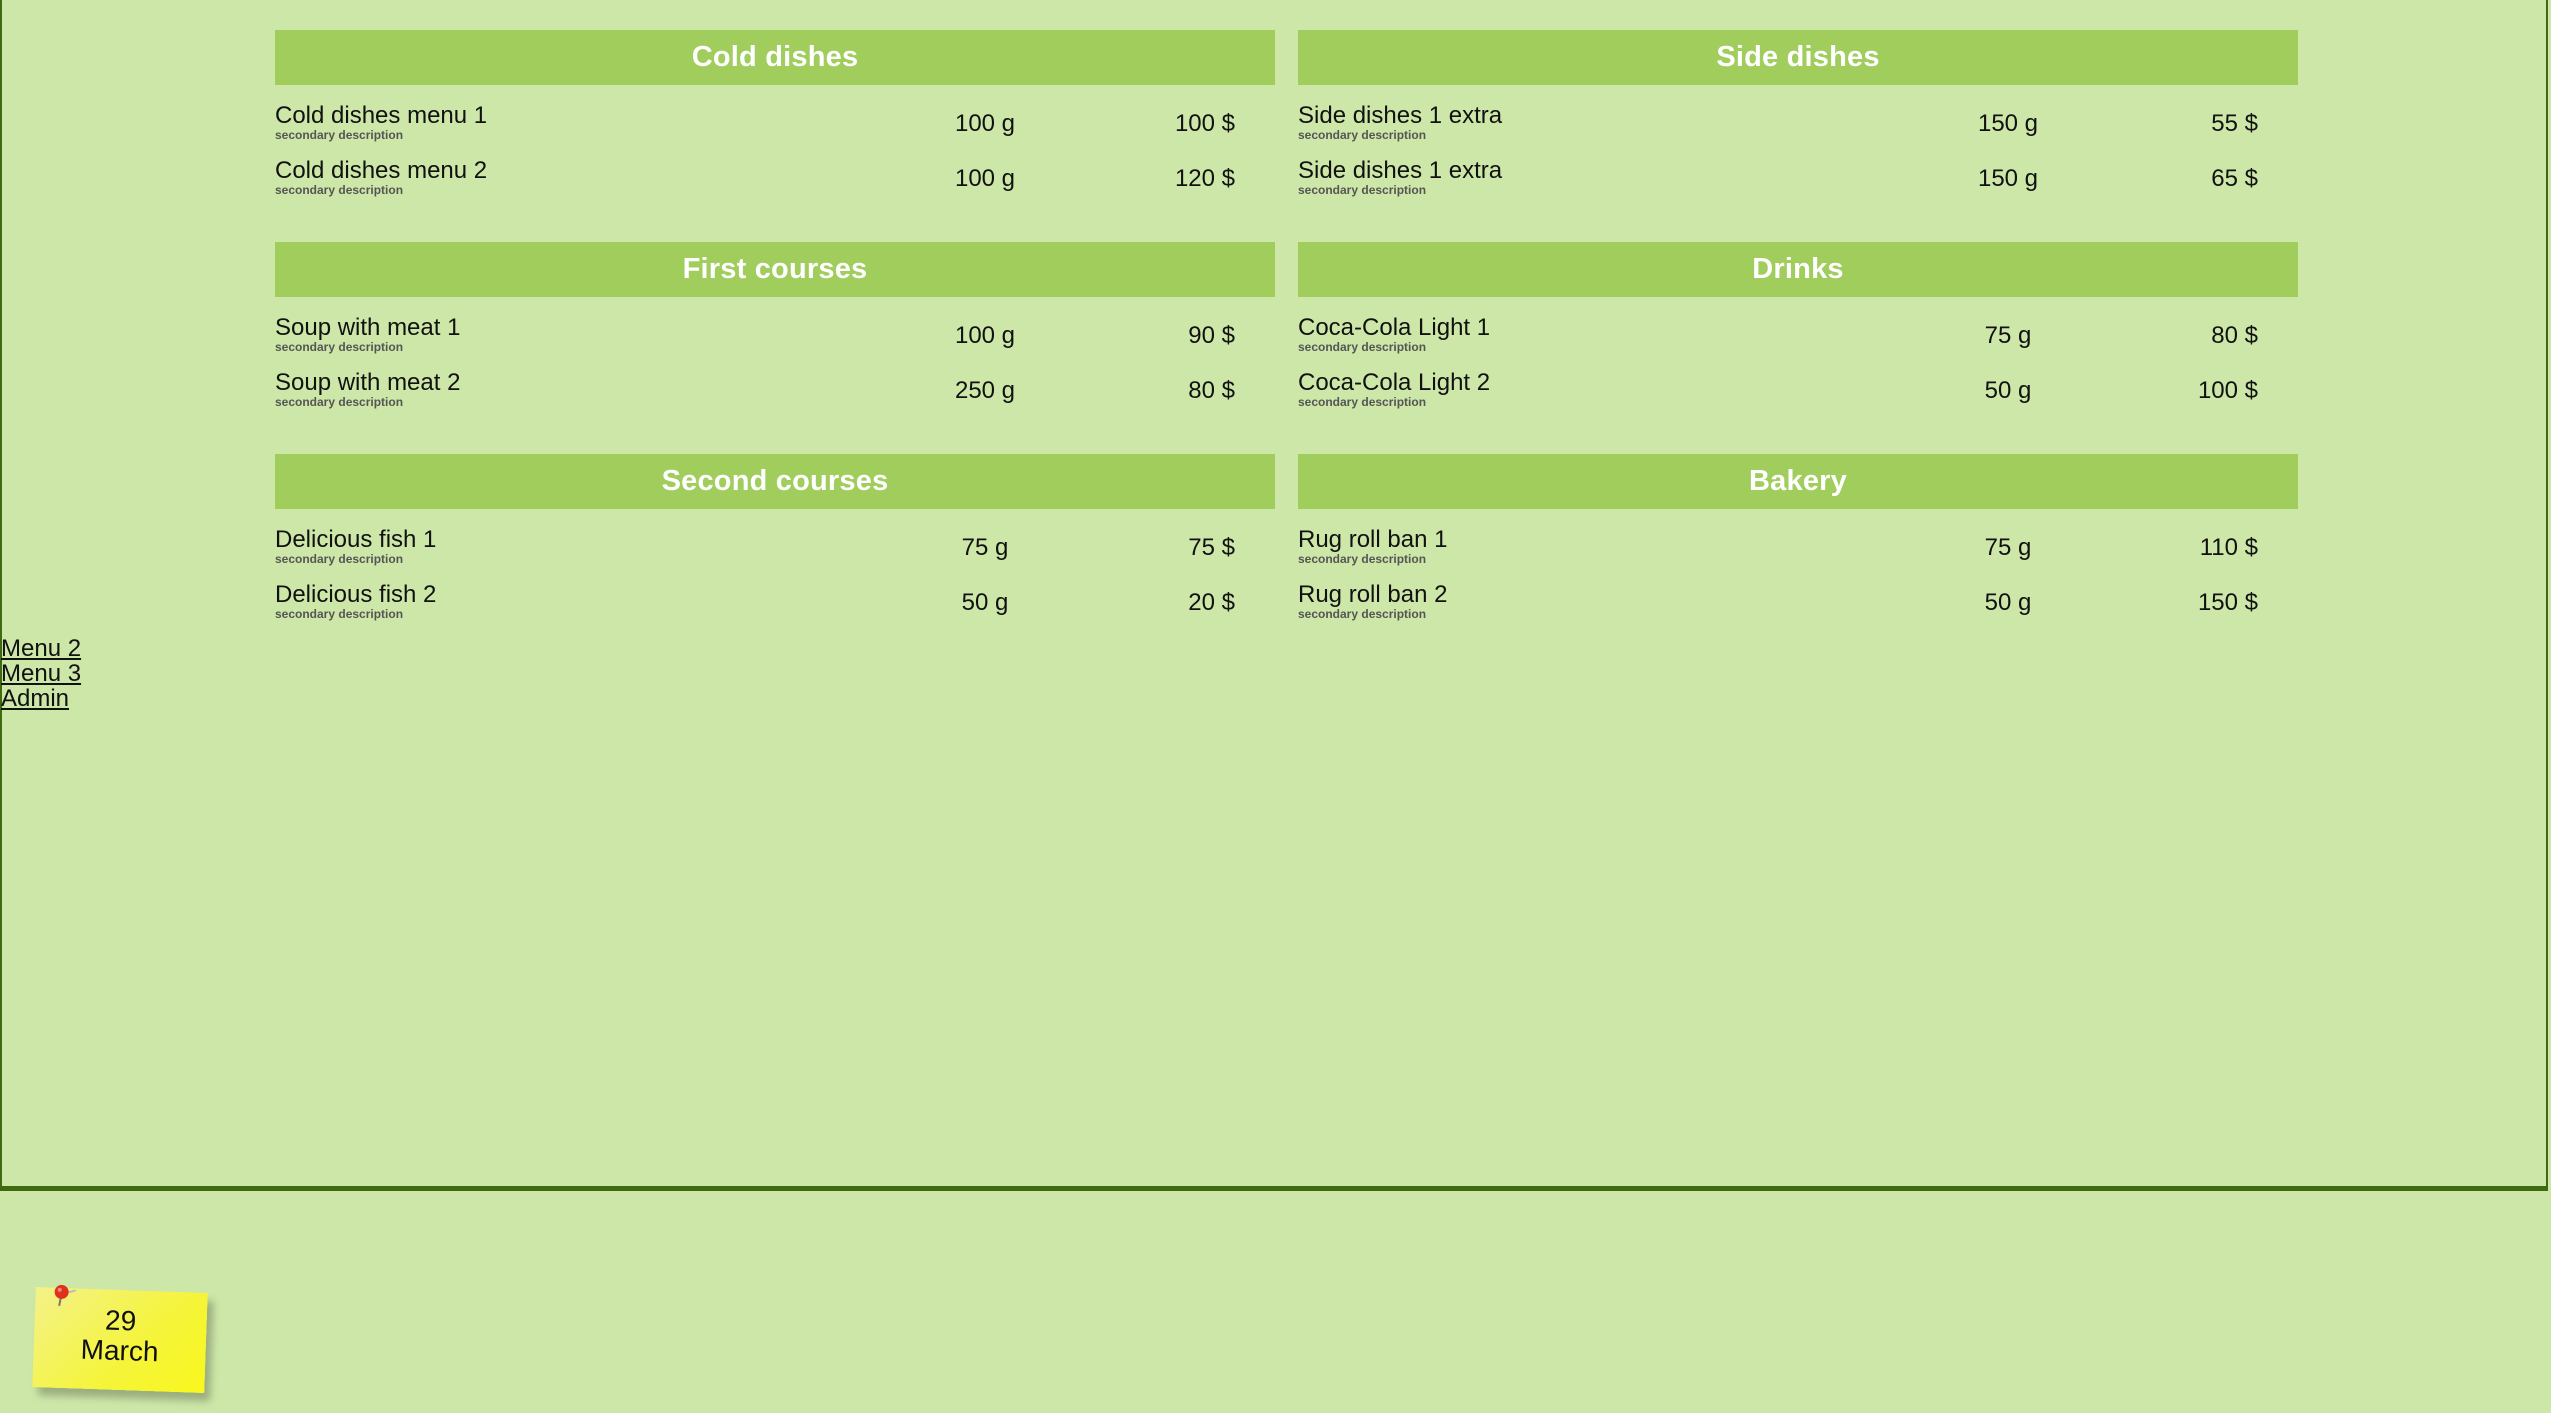 The height and width of the screenshot is (1413, 2551). I want to click on section-title: Drinks, so click(1798, 269).